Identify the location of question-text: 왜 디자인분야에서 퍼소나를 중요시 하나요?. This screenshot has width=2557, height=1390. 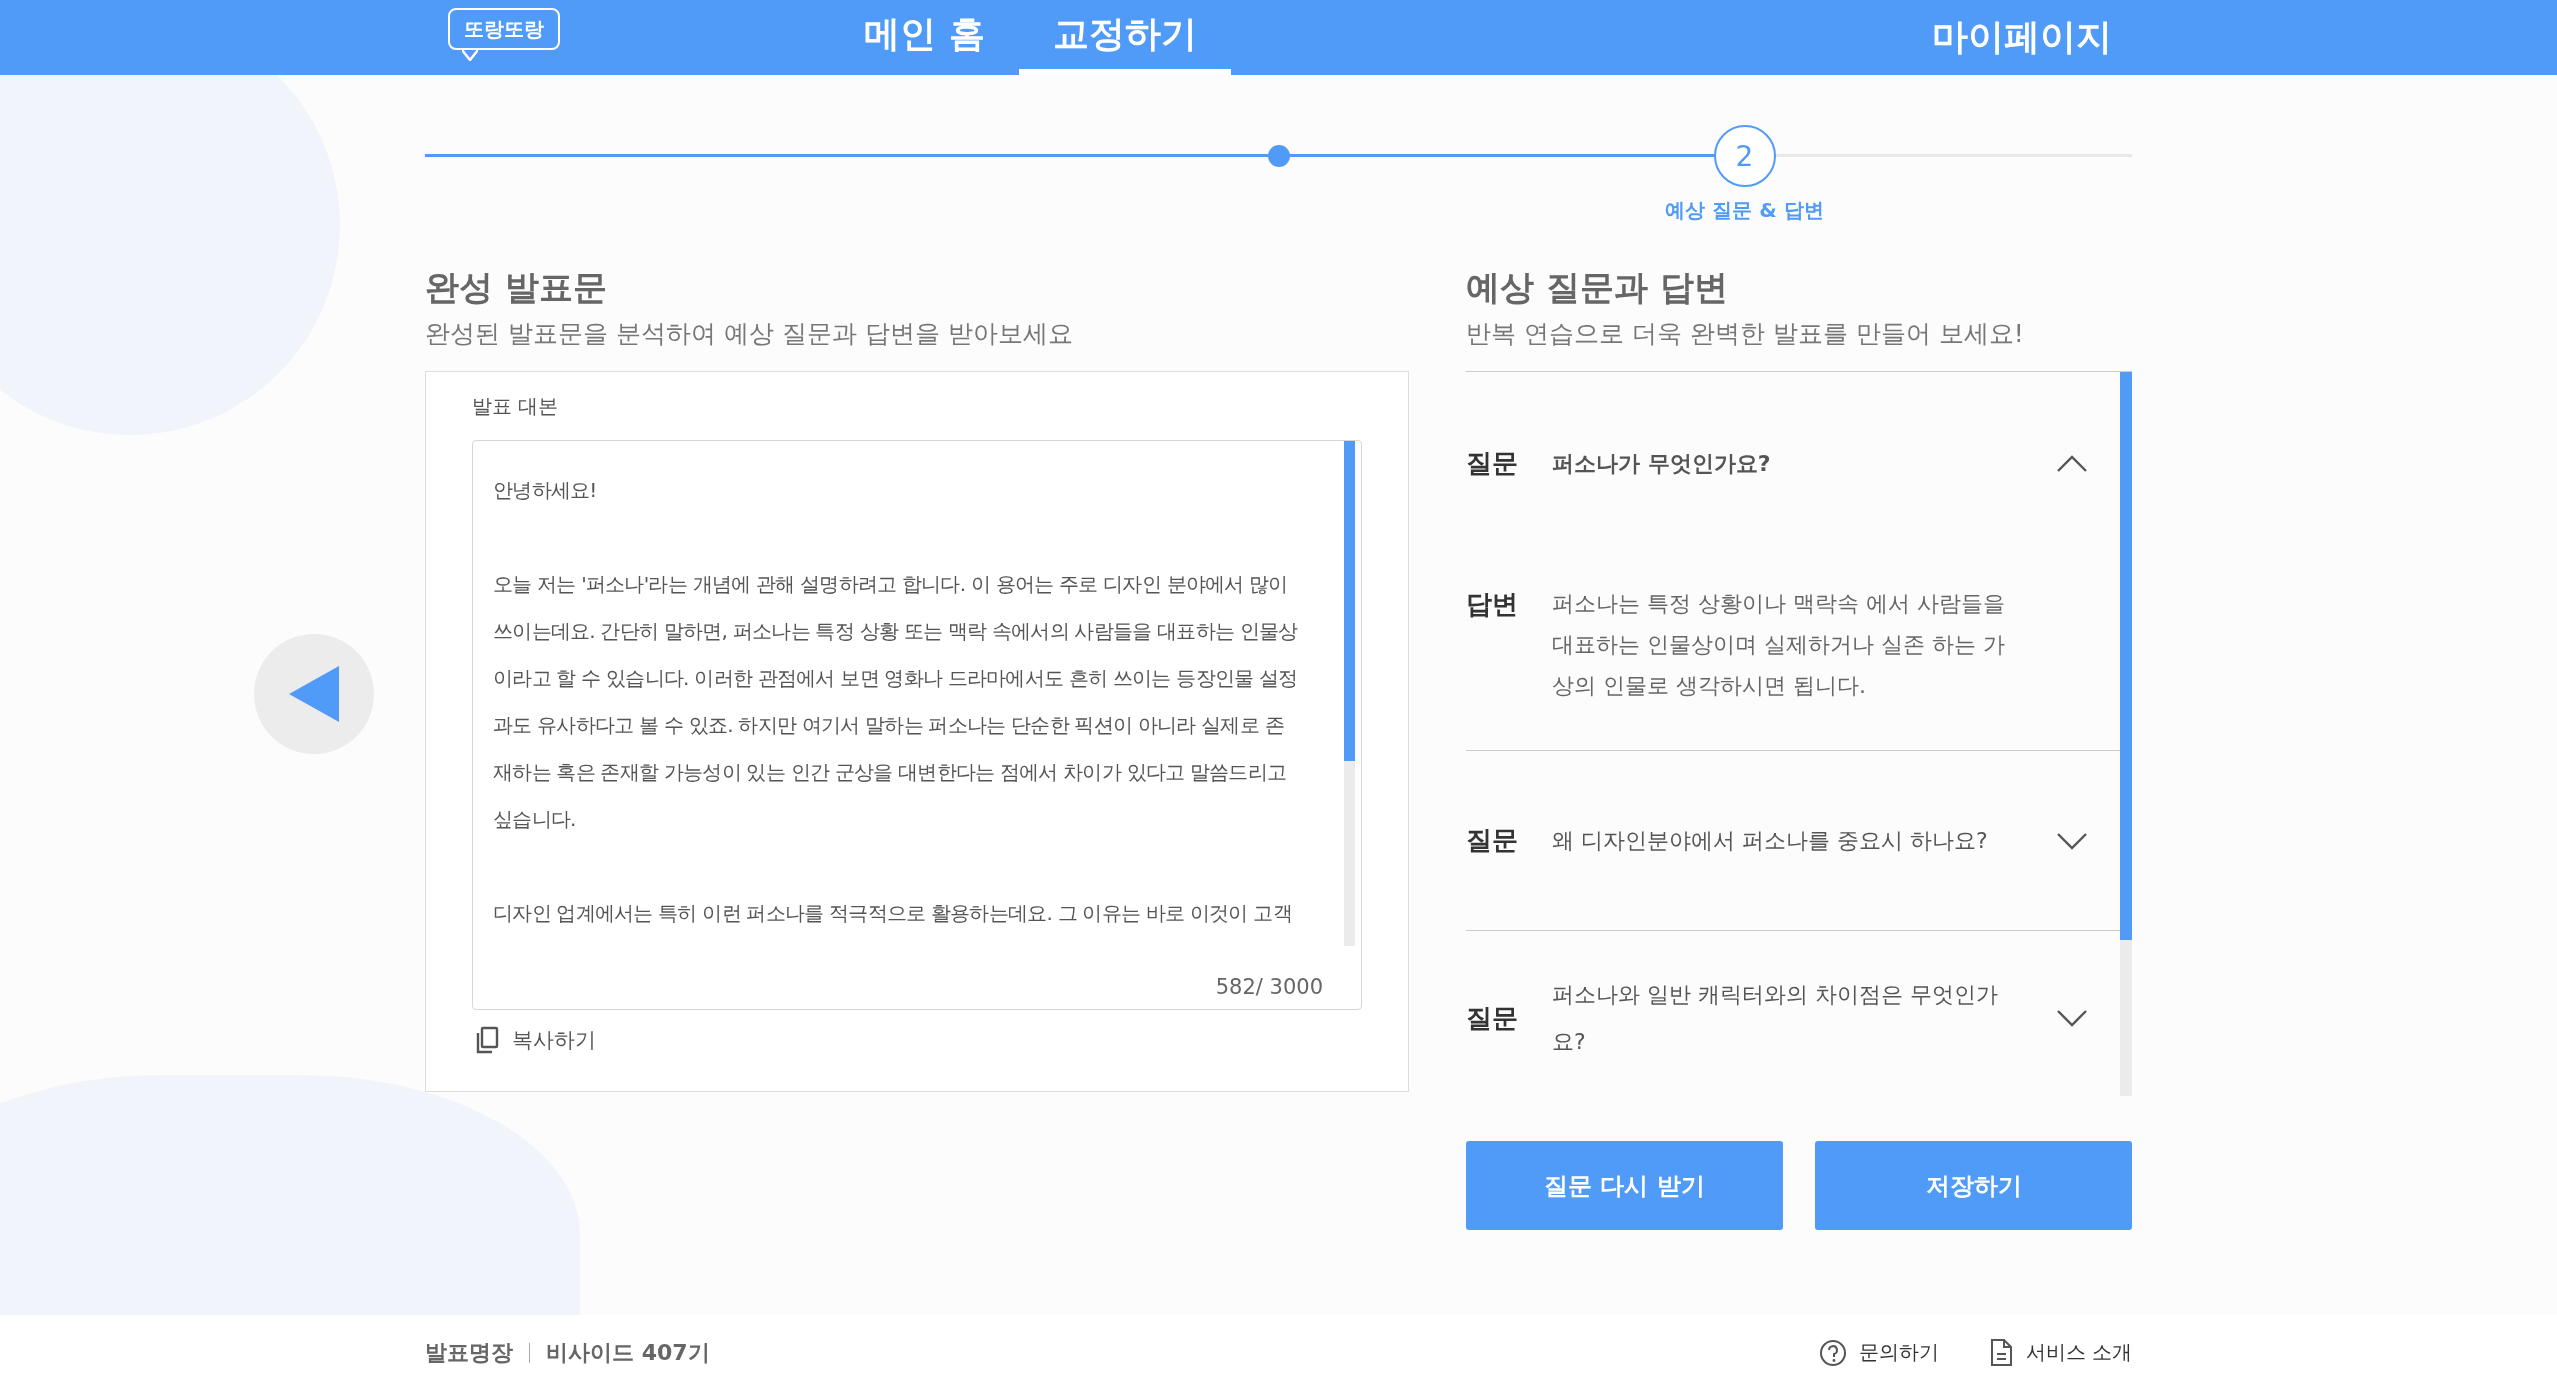
(1770, 841).